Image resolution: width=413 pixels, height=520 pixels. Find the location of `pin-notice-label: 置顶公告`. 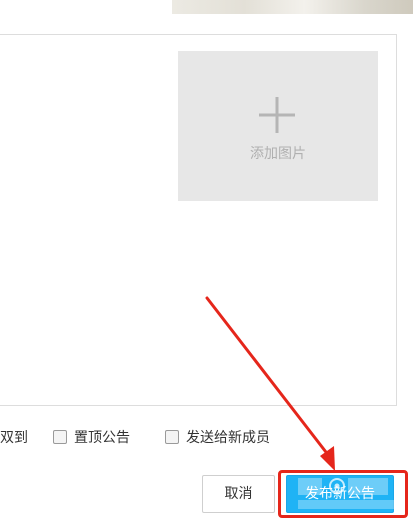

pin-notice-label: 置顶公告 is located at coordinates (102, 438).